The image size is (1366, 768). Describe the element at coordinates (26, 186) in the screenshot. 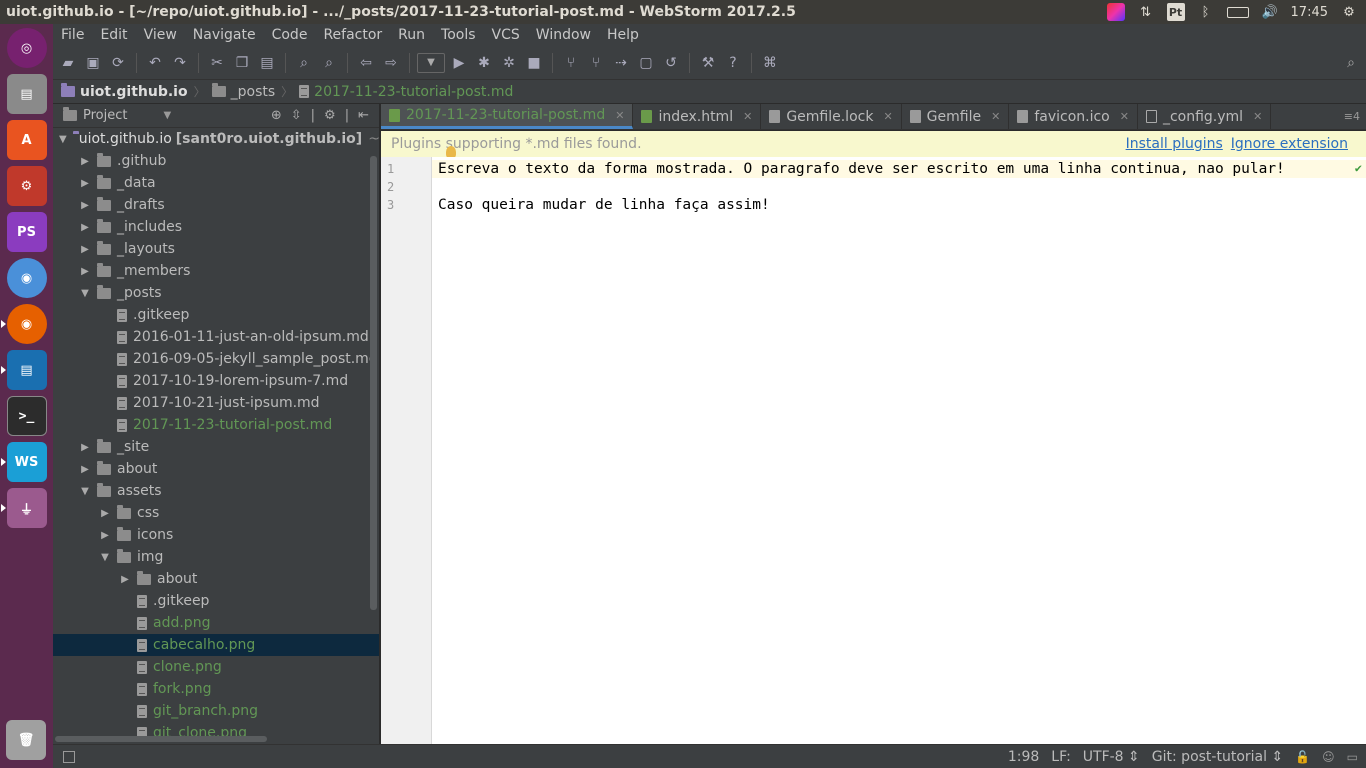

I see `system-settings-icon: ⚙` at that location.